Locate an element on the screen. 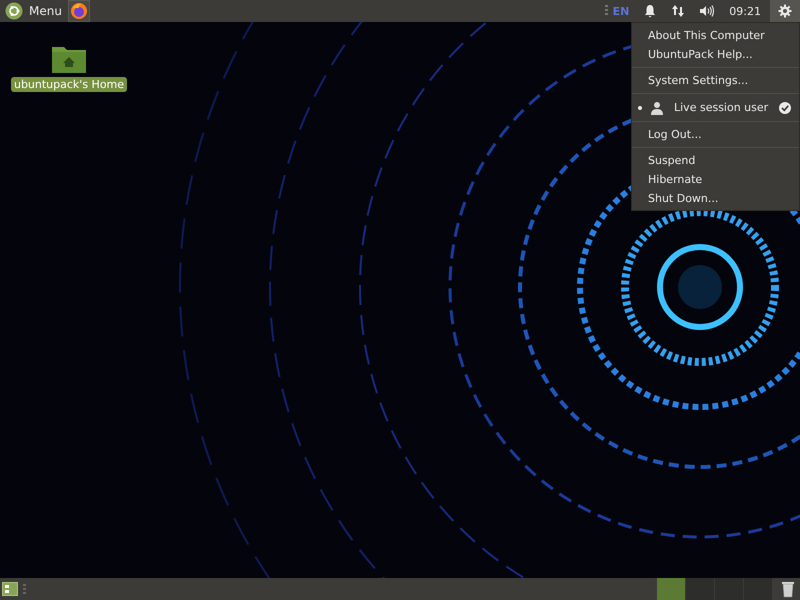  logo-icon is located at coordinates (14, 11).